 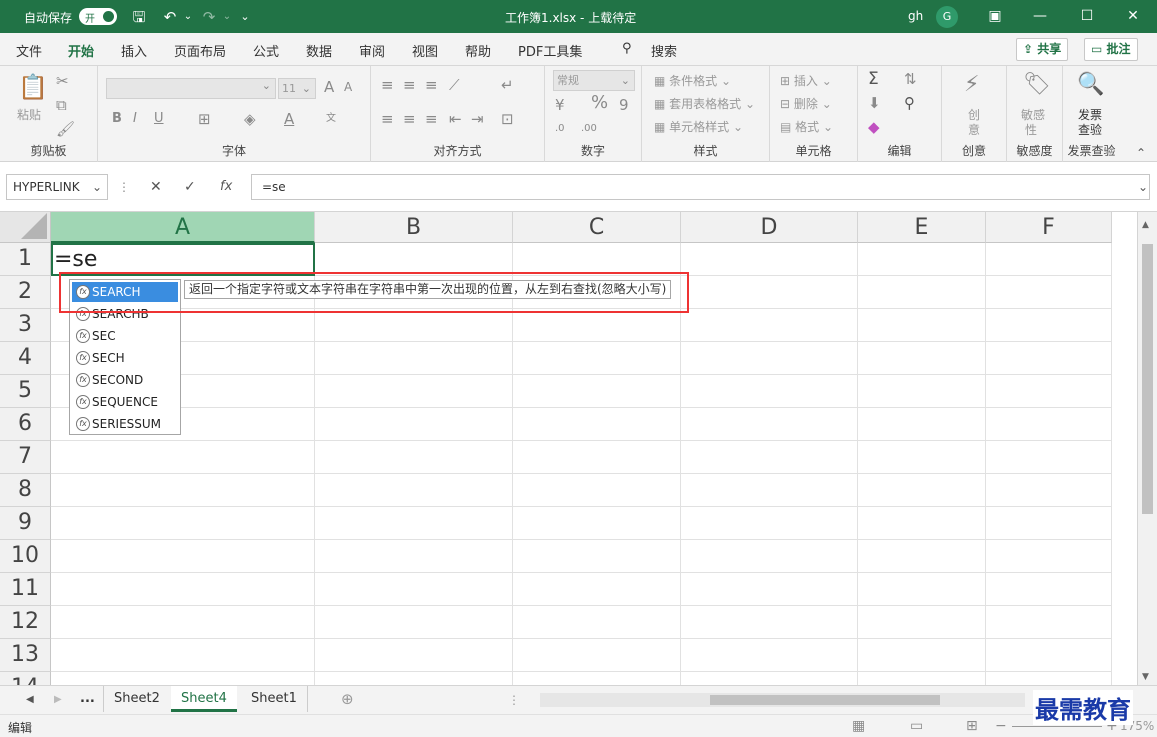 I want to click on decrease-decimal-icon: .00, so click(x=589, y=129).